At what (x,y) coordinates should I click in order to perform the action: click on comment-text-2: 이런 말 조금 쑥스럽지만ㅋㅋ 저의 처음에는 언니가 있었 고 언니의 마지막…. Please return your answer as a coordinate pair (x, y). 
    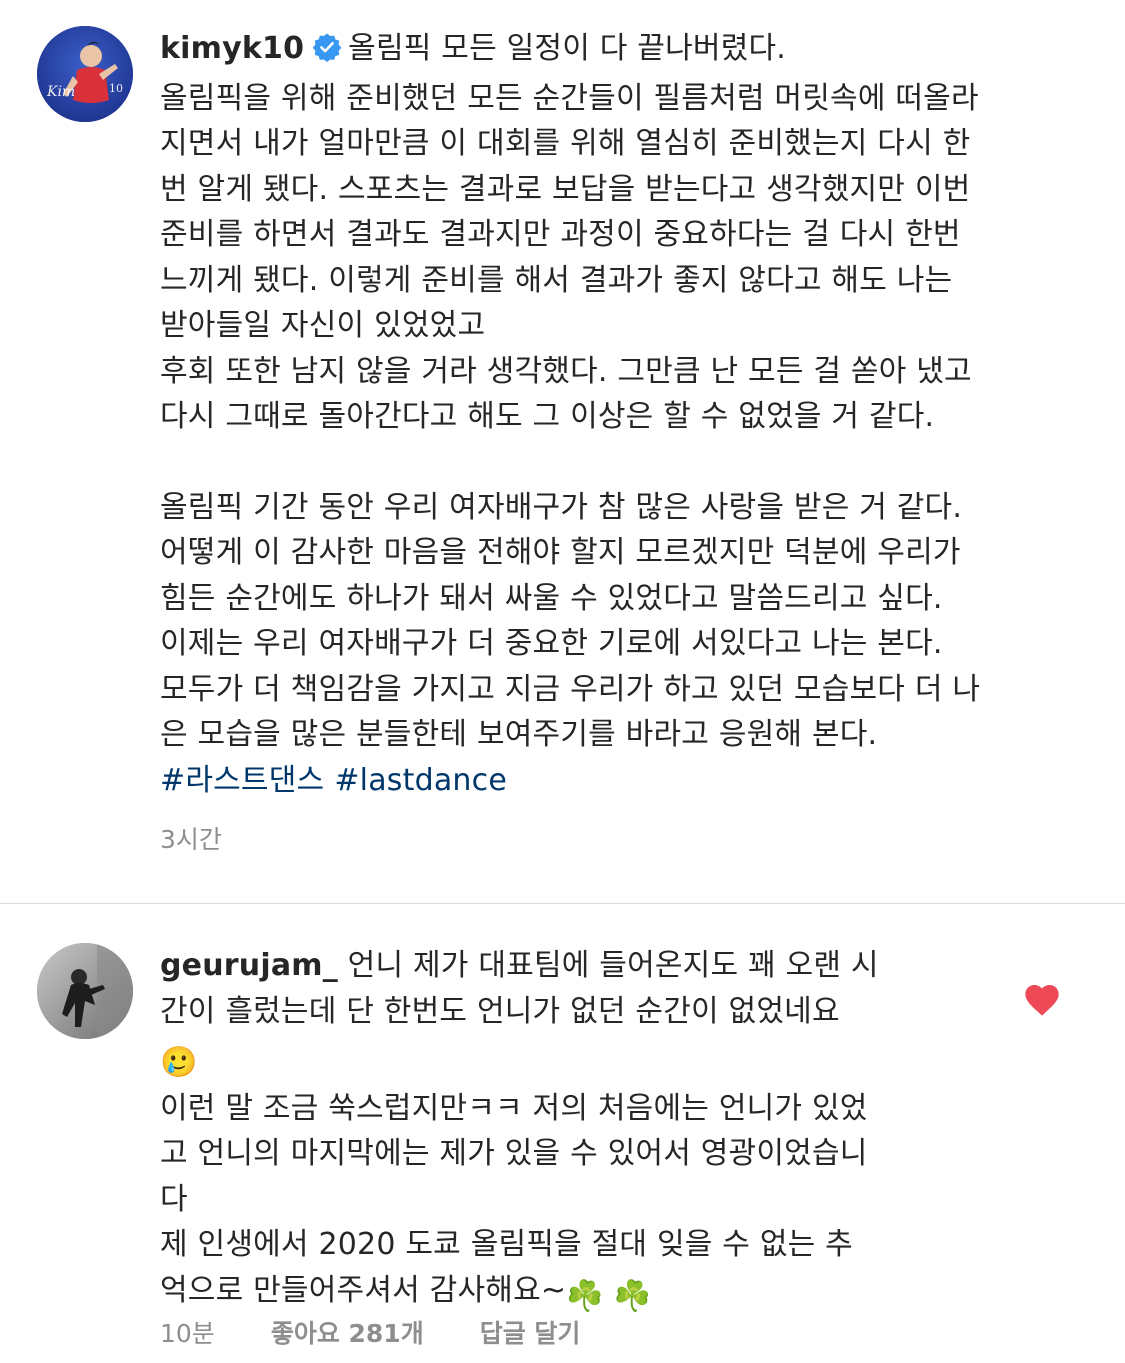
    Looking at the image, I should click on (555, 1203).